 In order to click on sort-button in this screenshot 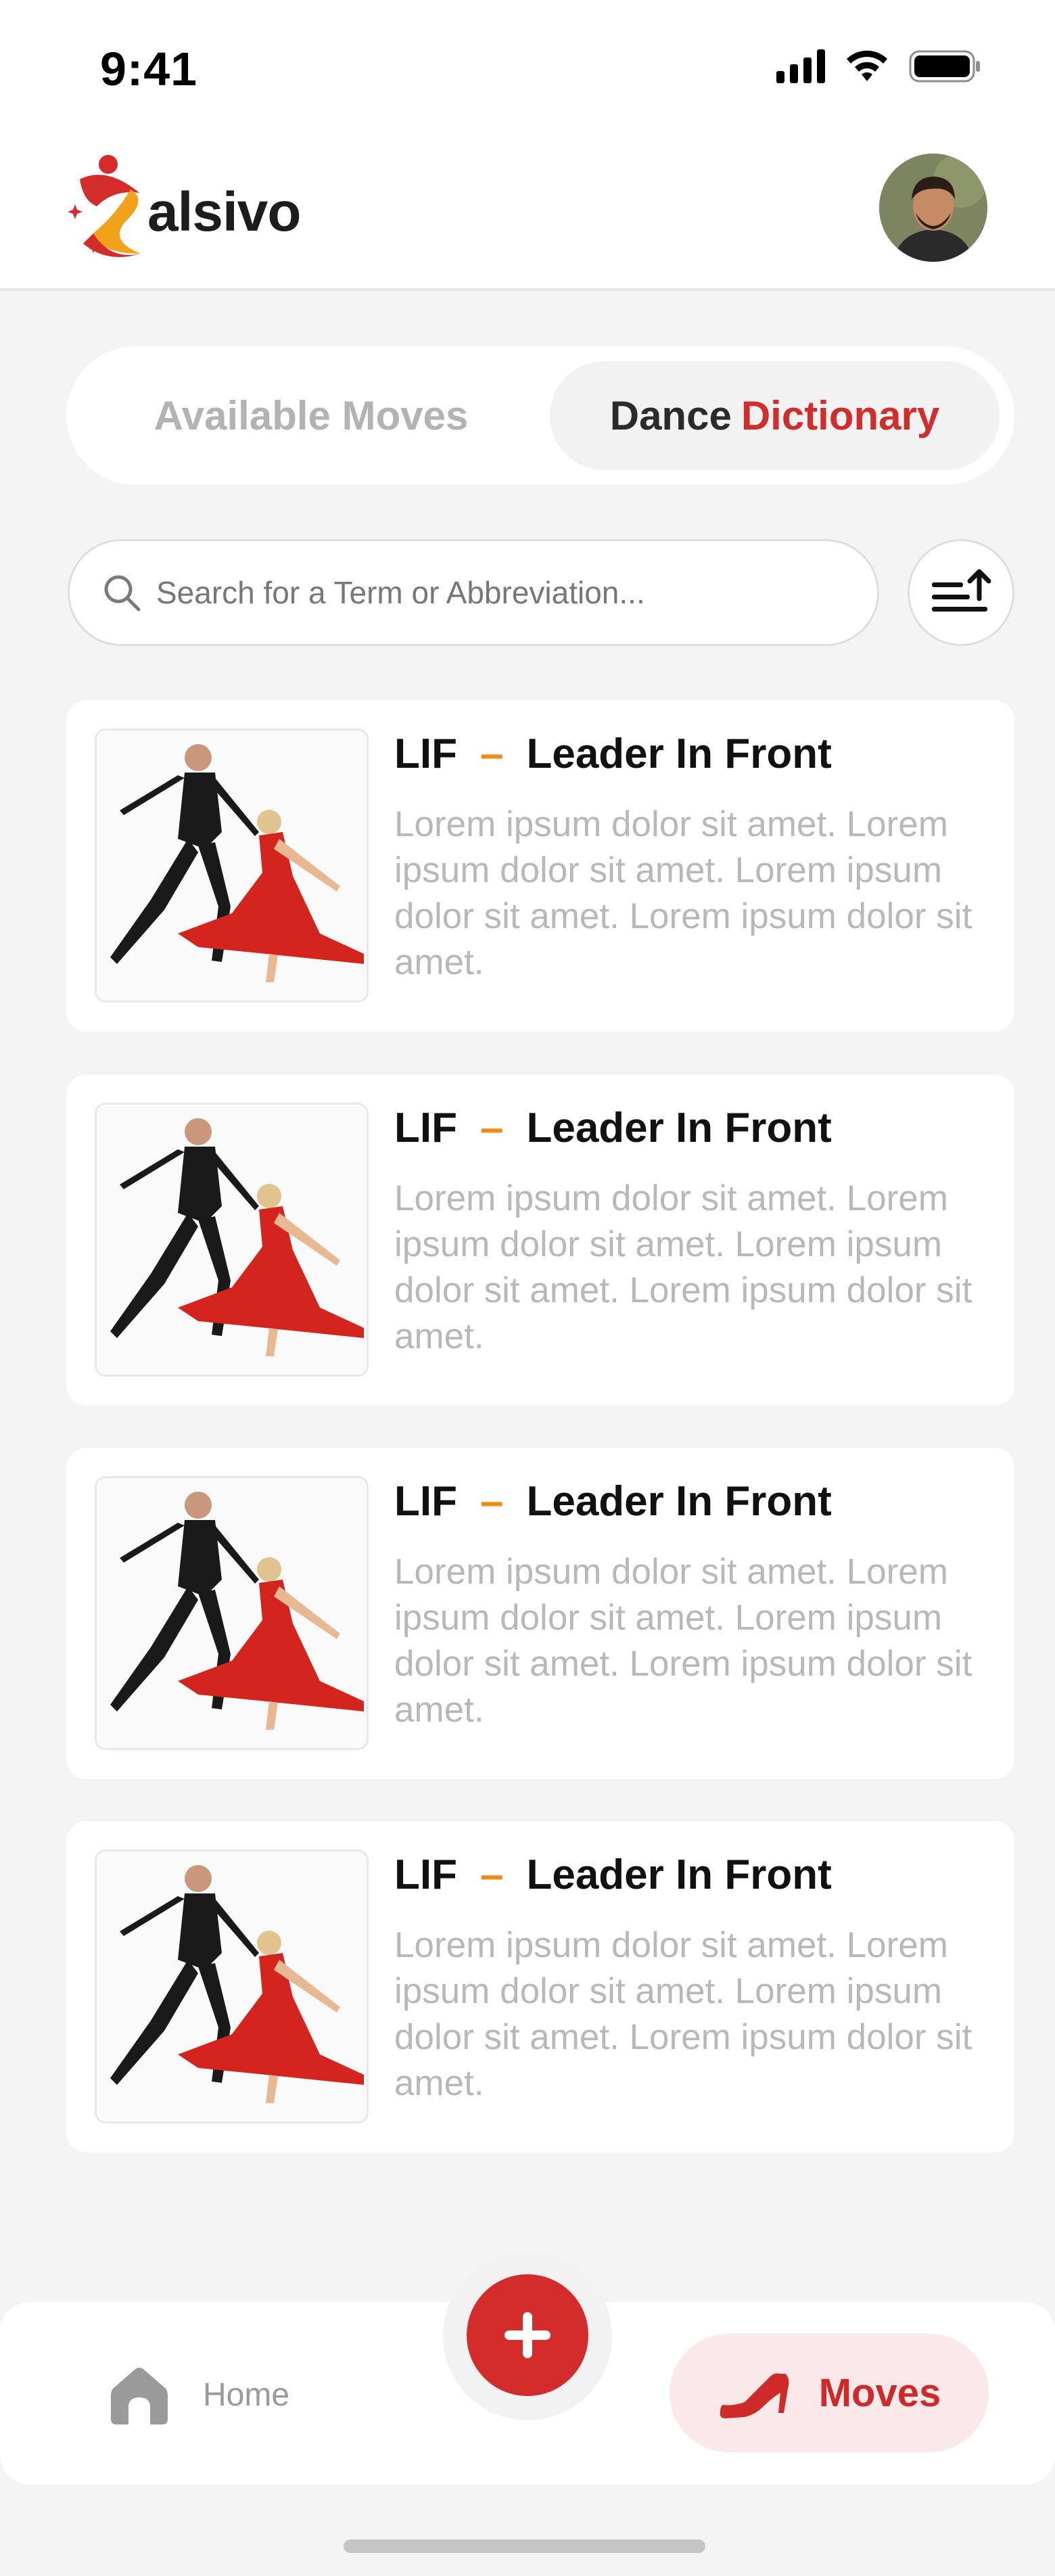, I will do `click(961, 592)`.